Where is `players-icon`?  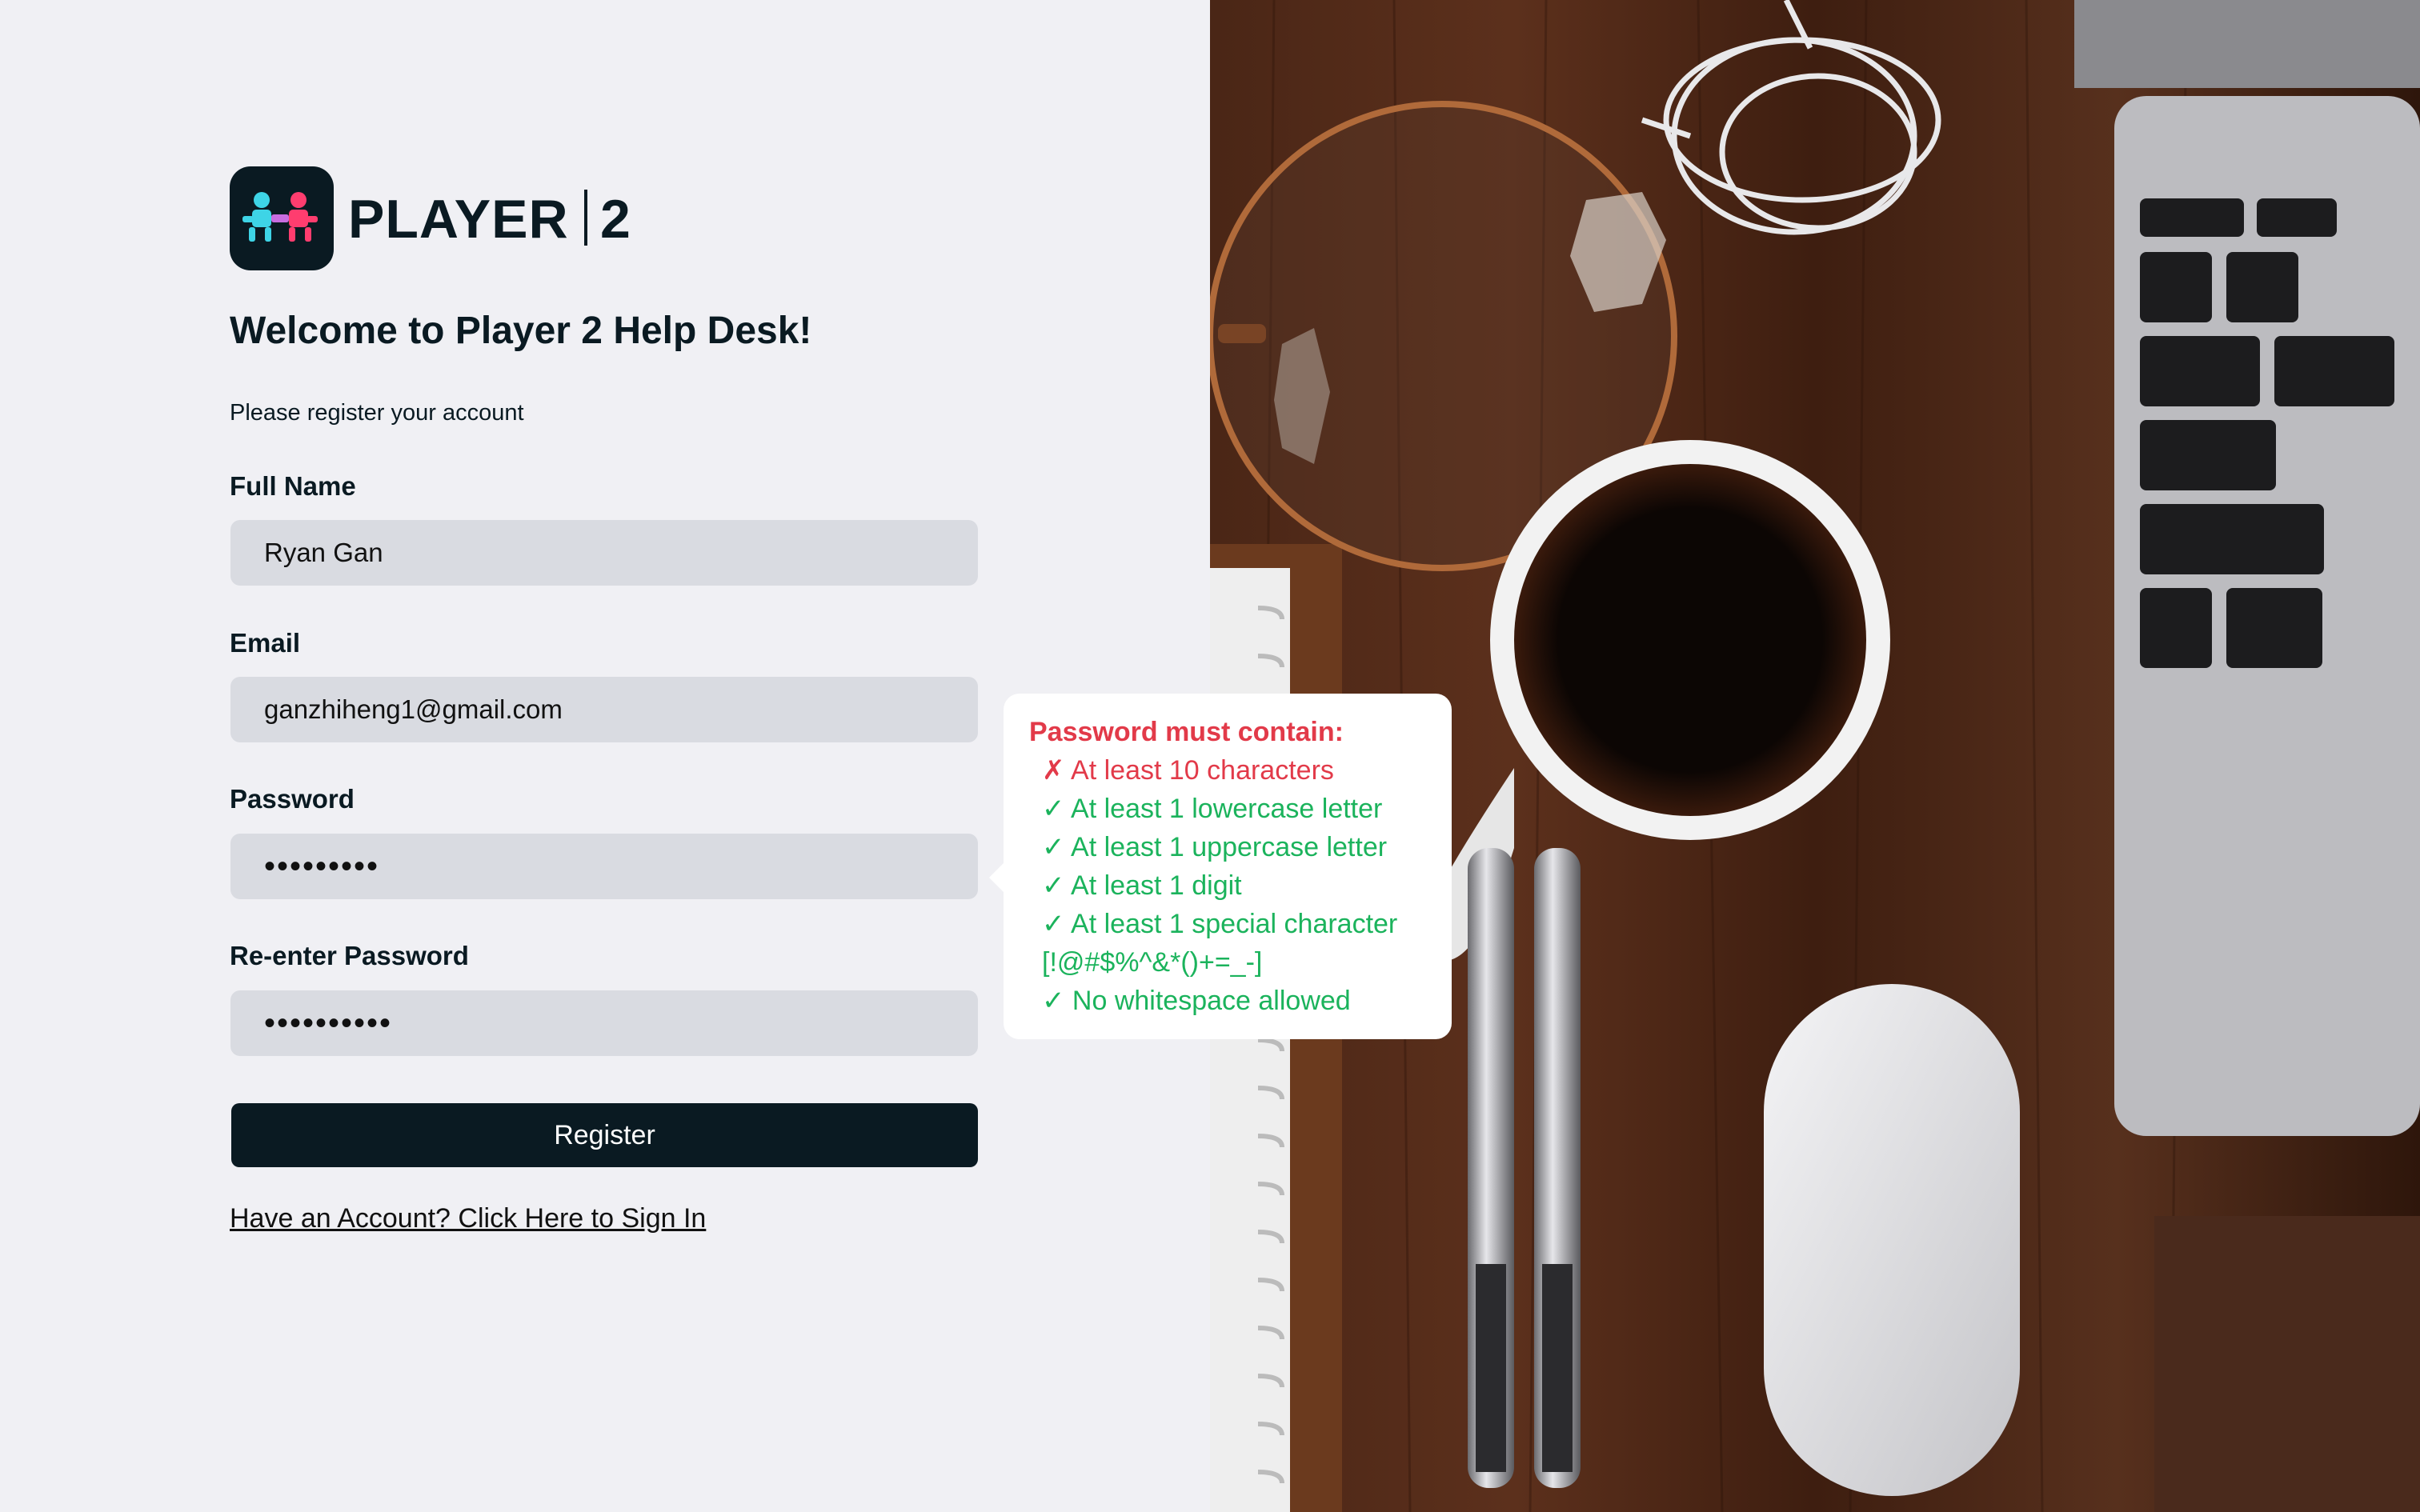
players-icon is located at coordinates (280, 217).